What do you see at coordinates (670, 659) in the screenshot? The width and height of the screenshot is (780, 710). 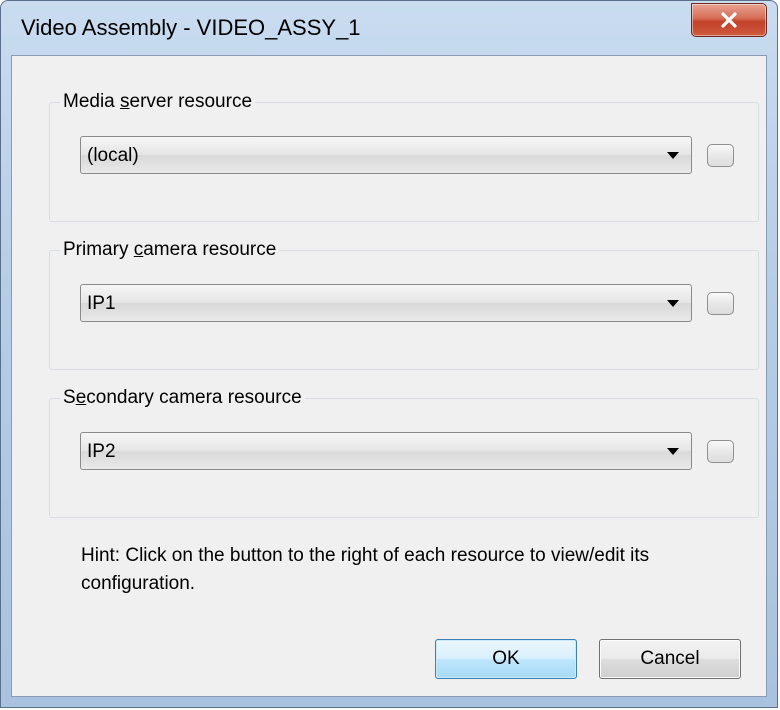 I see `cancel-button: Cancel` at bounding box center [670, 659].